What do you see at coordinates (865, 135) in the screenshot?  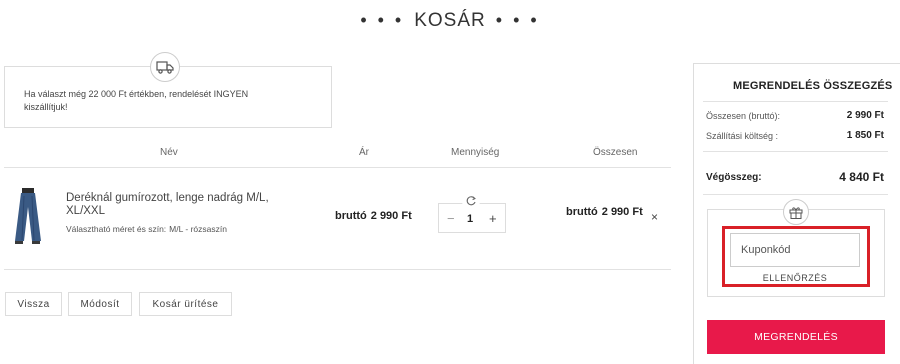 I see `shipping-cost-value: 1 850 Ft` at bounding box center [865, 135].